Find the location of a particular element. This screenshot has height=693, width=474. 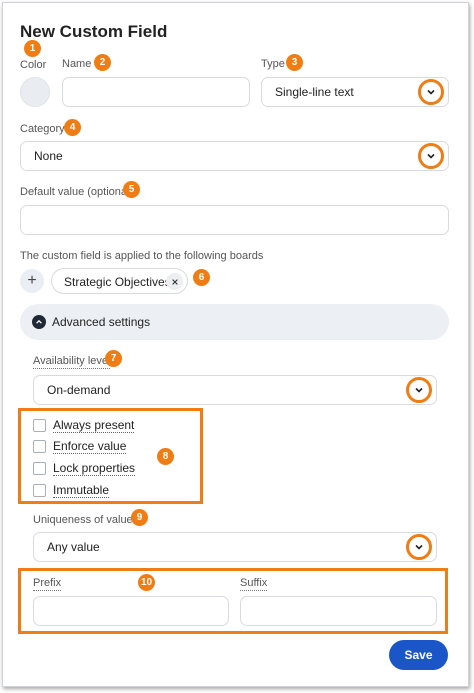

always-present-checkbox is located at coordinates (39, 425).